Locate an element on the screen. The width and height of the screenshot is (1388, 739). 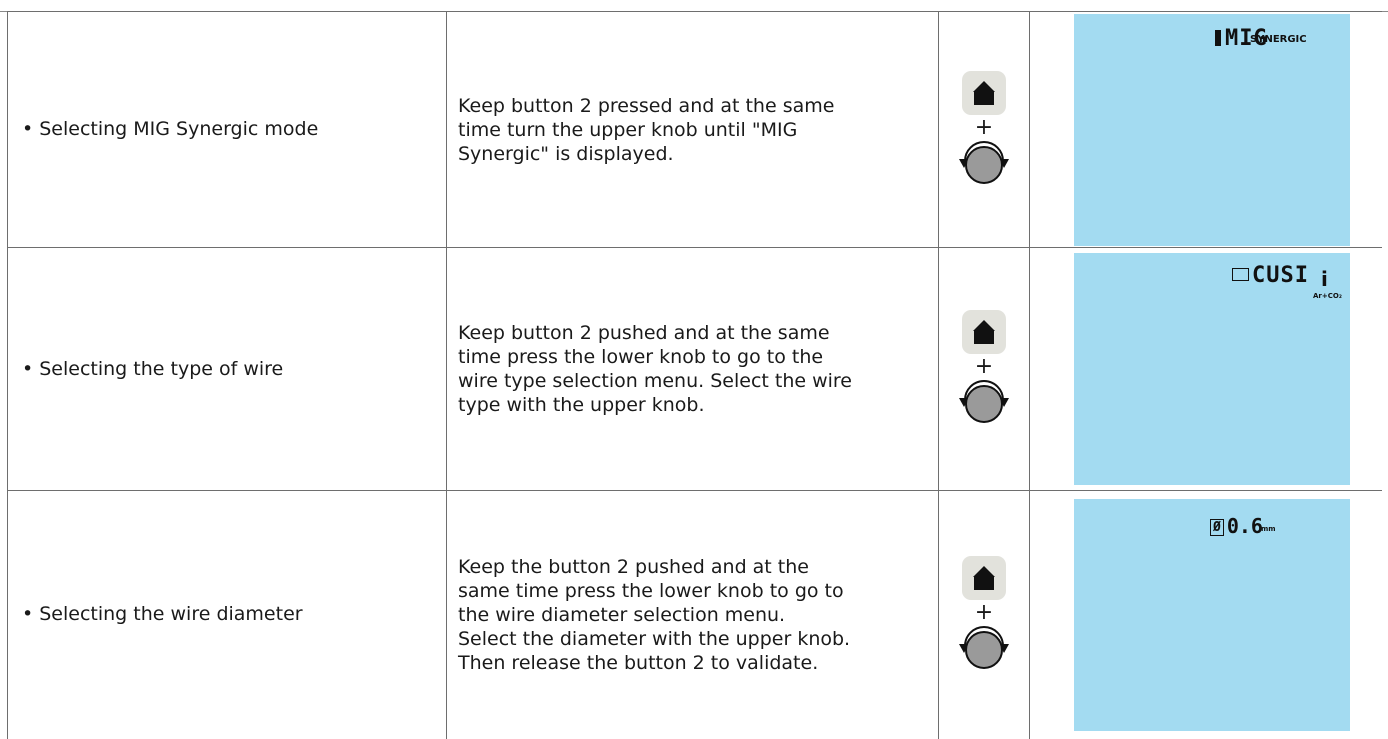
wire-spool-icon is located at coordinates (1240, 274).